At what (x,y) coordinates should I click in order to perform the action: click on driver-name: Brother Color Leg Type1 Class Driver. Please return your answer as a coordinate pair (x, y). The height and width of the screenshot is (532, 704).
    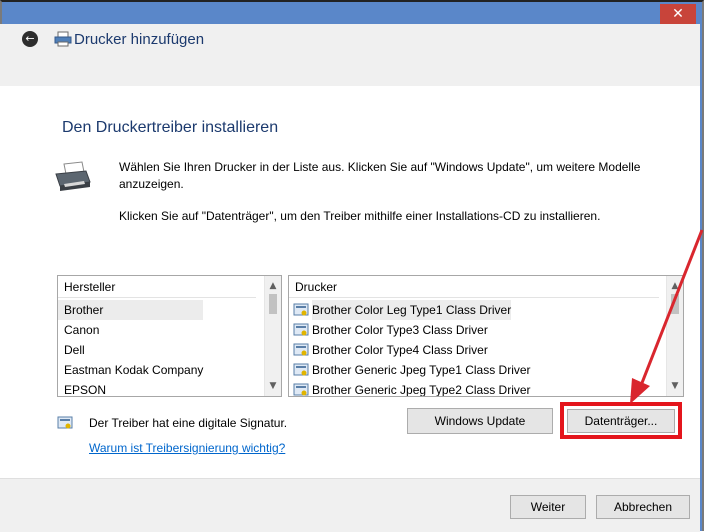
    Looking at the image, I should click on (412, 310).